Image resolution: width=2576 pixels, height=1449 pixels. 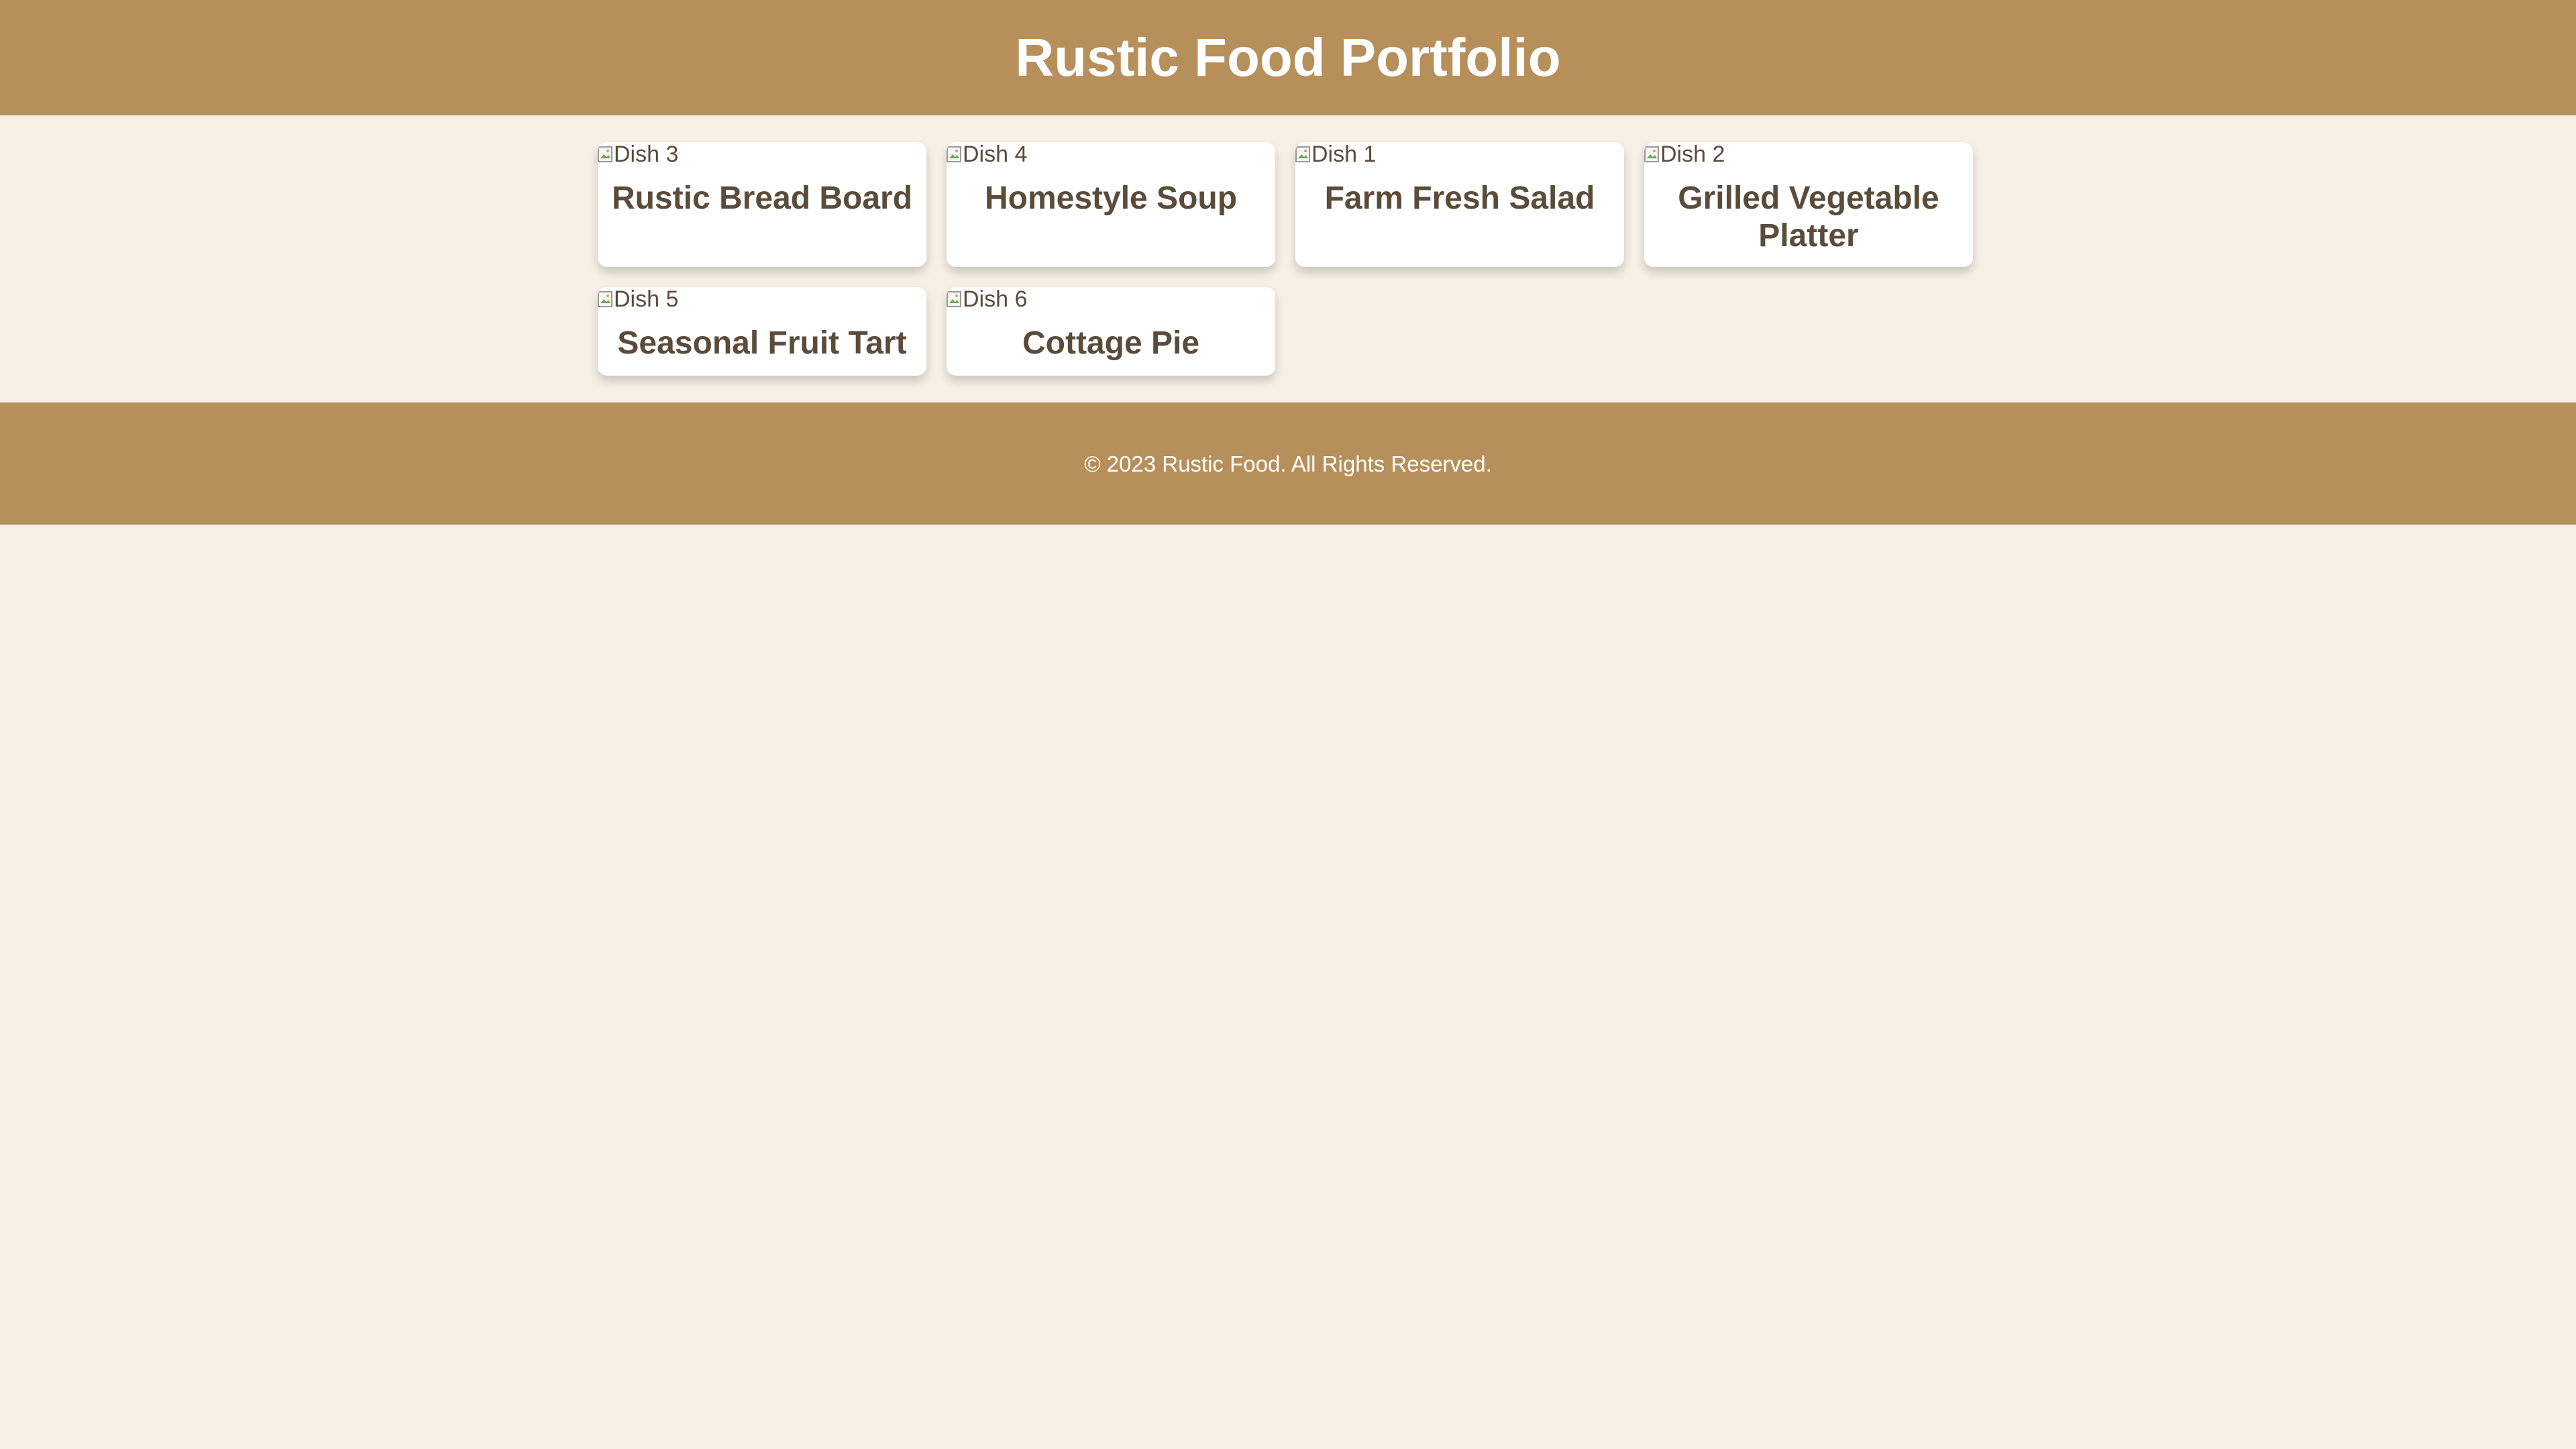 What do you see at coordinates (1111, 299) in the screenshot?
I see `dish-image-placeholder: Dish 6` at bounding box center [1111, 299].